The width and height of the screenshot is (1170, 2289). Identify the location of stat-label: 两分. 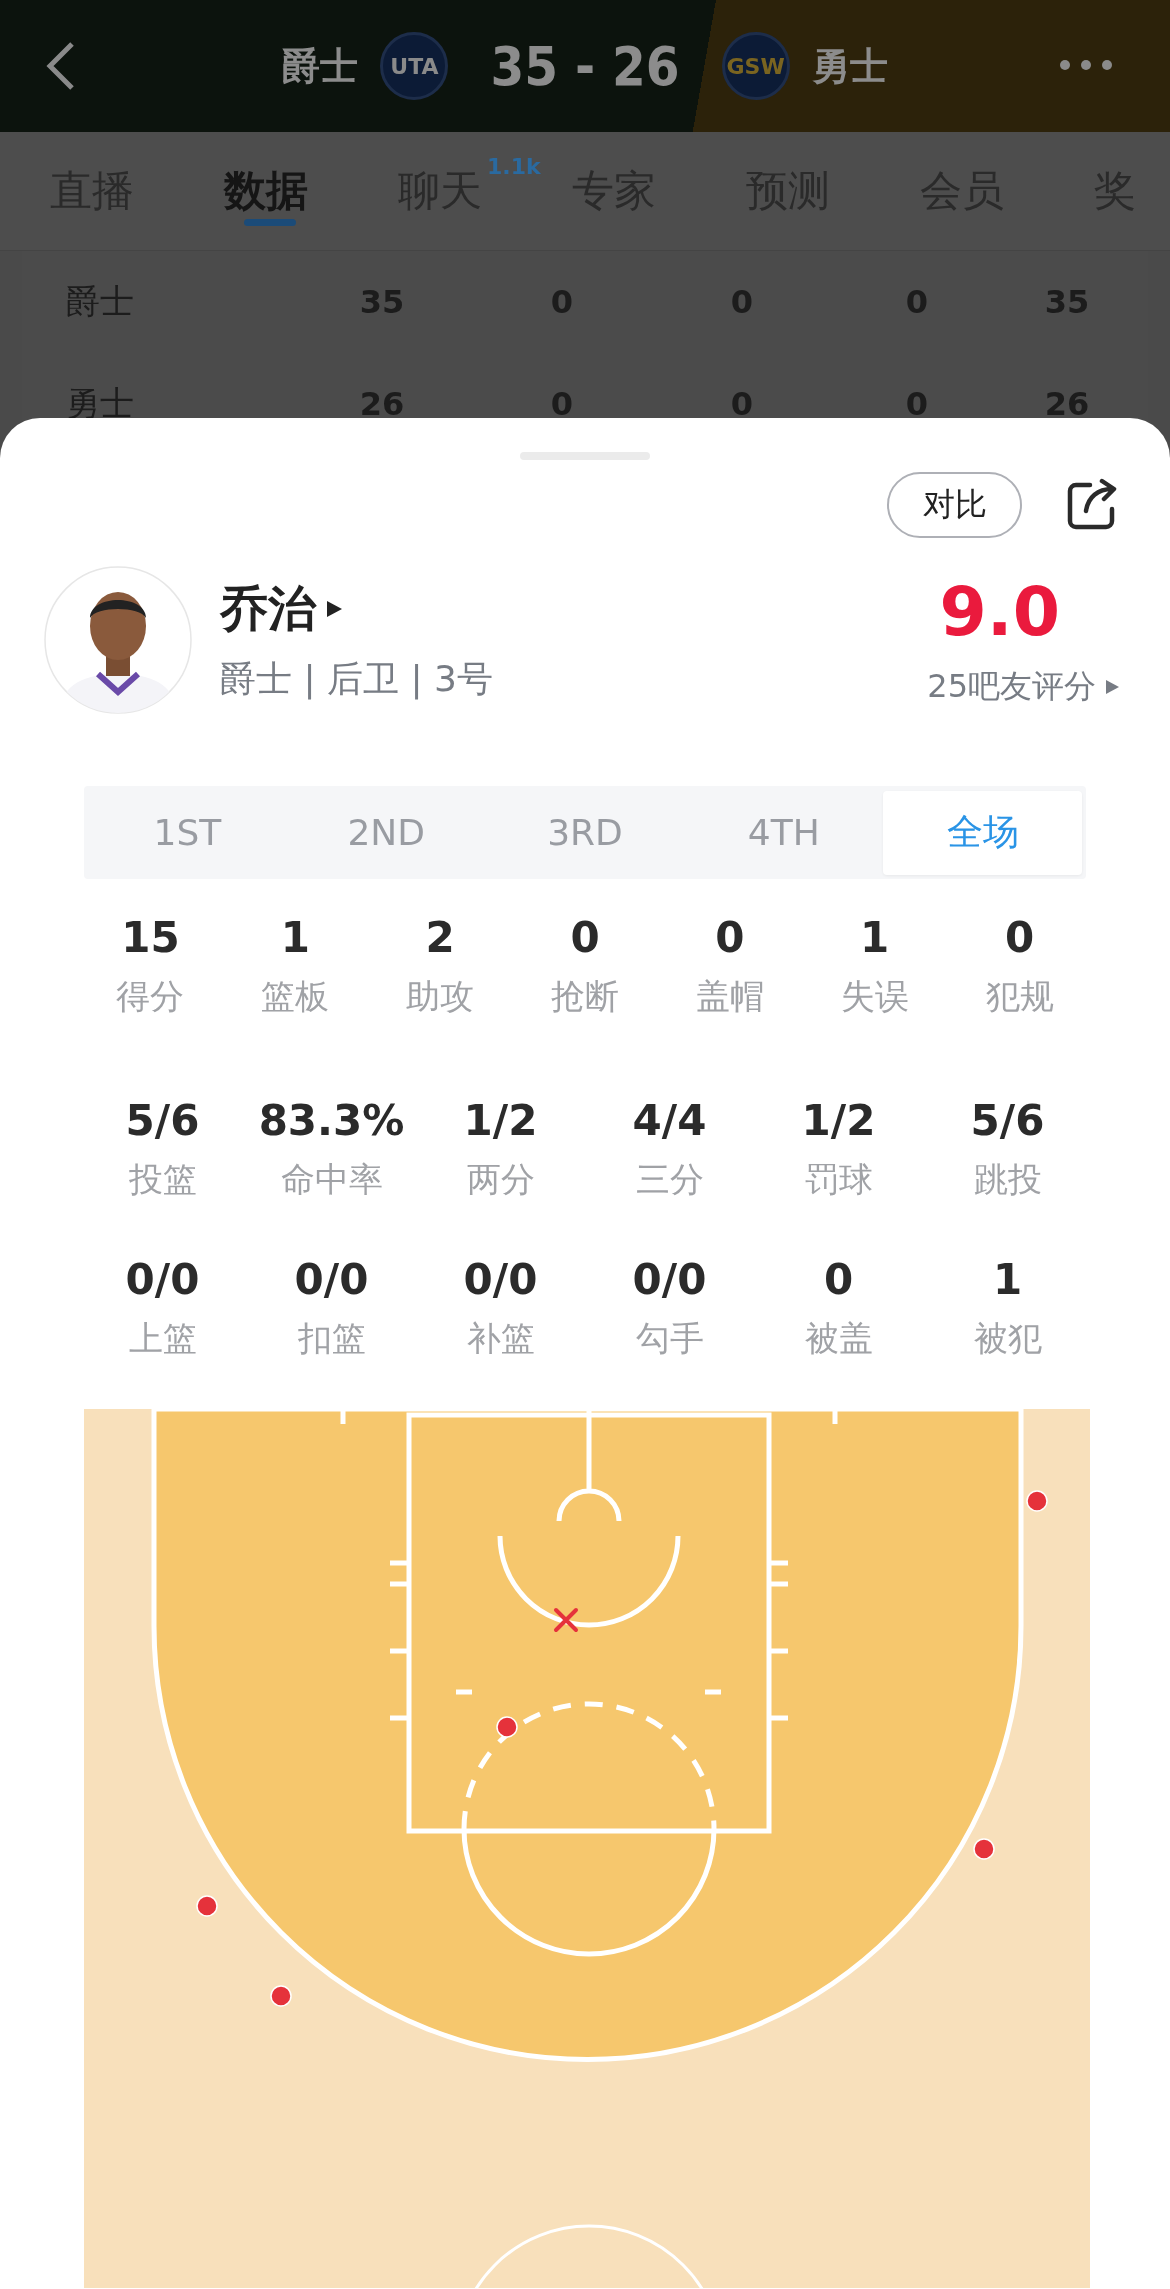
(500, 1179).